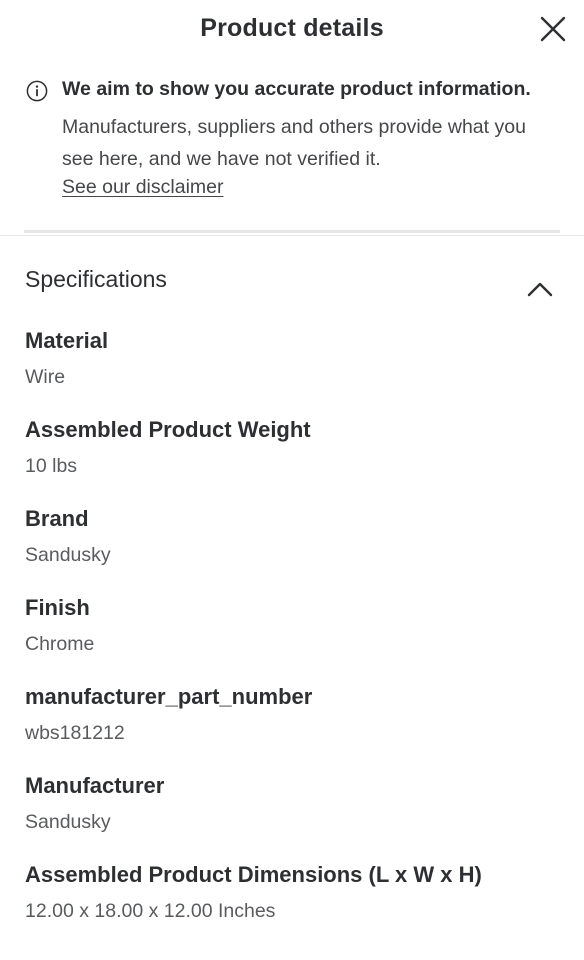  What do you see at coordinates (540, 289) in the screenshot?
I see `chevron-up-icon` at bounding box center [540, 289].